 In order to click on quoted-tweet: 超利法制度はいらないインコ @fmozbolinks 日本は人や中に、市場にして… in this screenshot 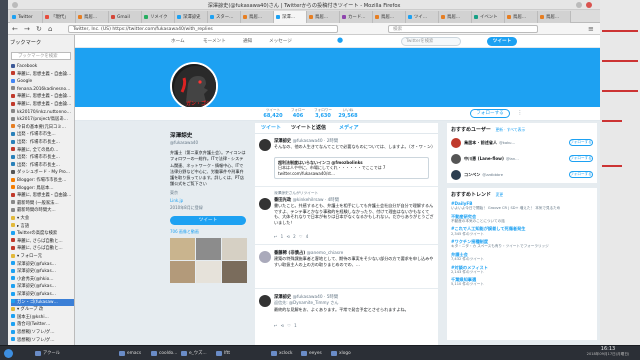, I will do `click(351, 168)`.